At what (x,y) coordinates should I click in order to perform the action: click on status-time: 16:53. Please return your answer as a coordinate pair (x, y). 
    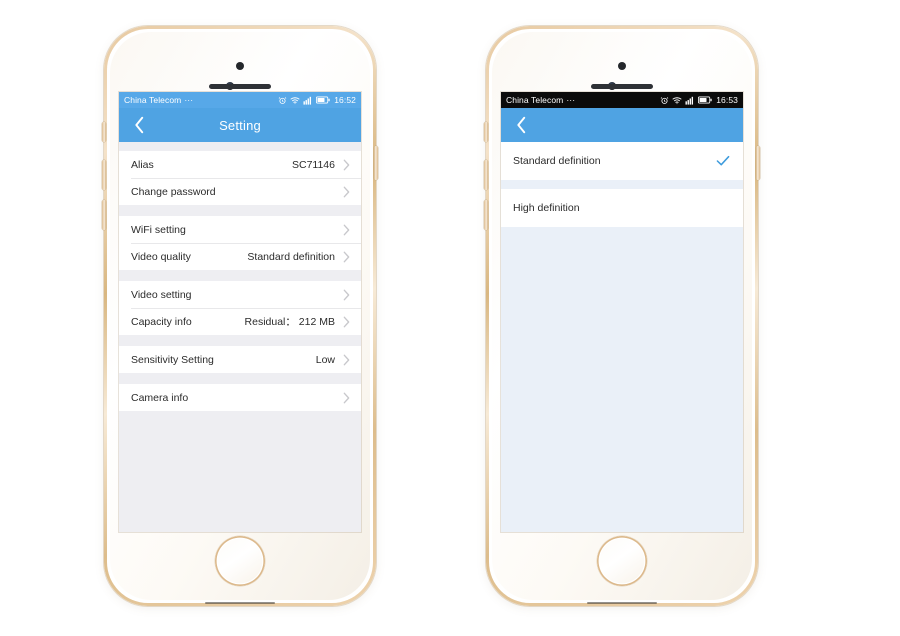
    Looking at the image, I should click on (727, 100).